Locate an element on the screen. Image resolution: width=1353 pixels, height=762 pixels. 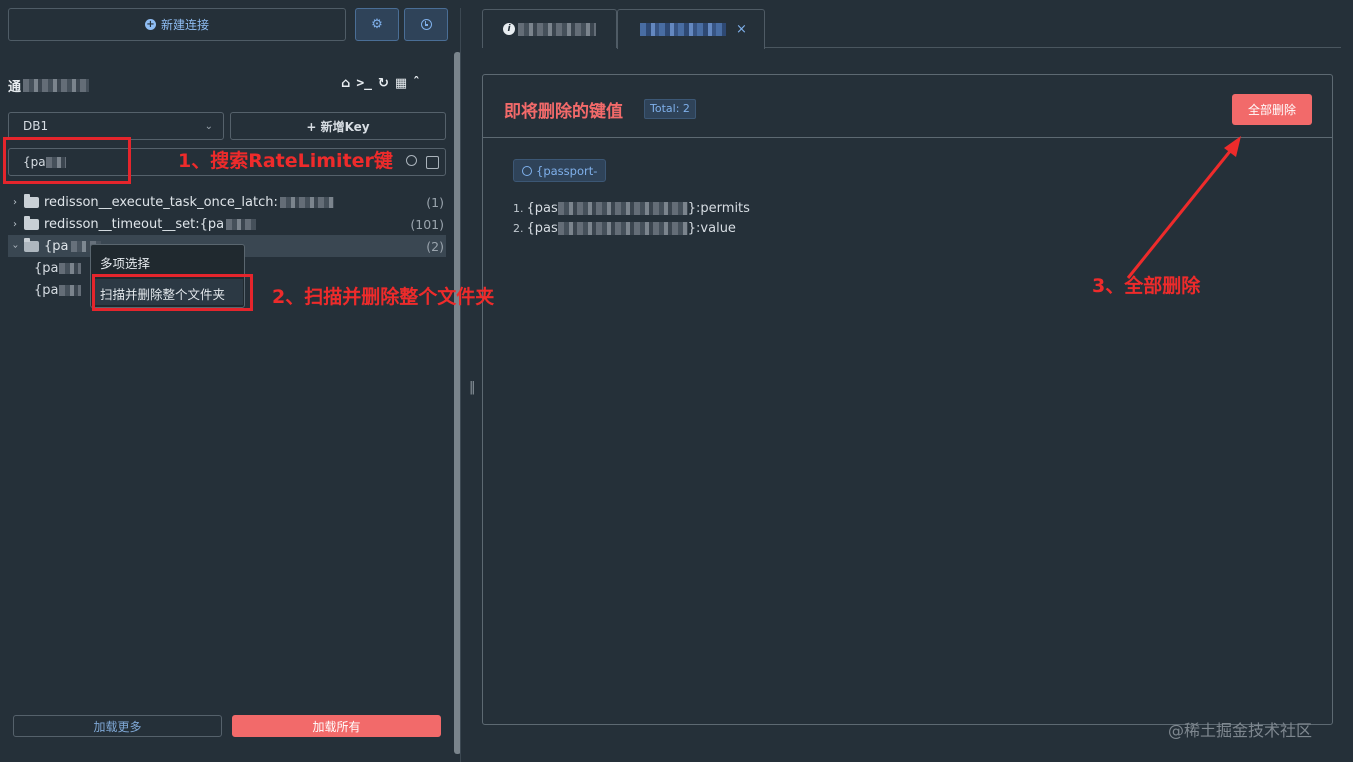
refresh-icon: ↻ is located at coordinates (383, 83).